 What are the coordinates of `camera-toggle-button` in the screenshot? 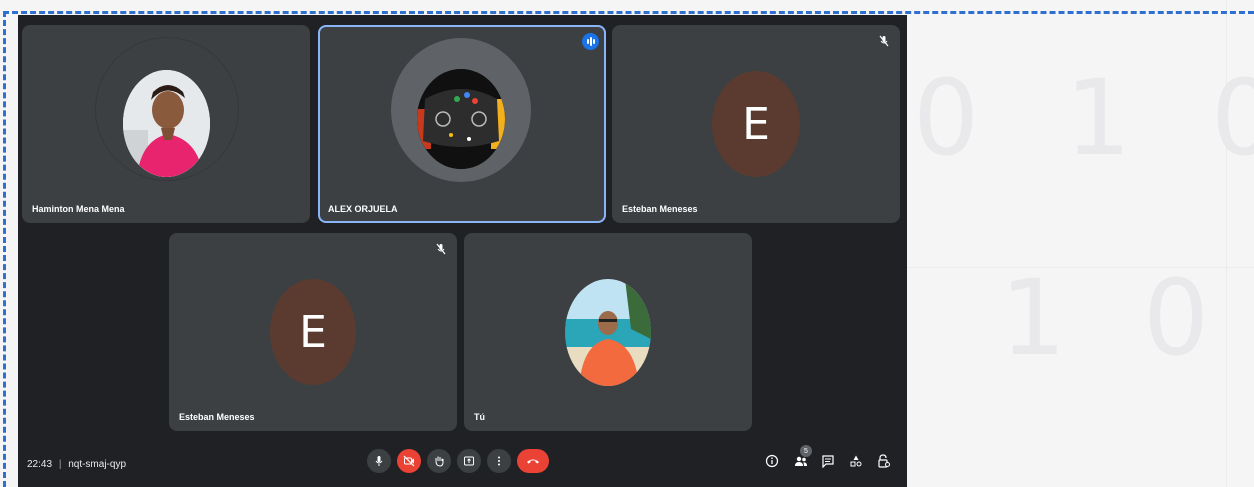 It's located at (409, 461).